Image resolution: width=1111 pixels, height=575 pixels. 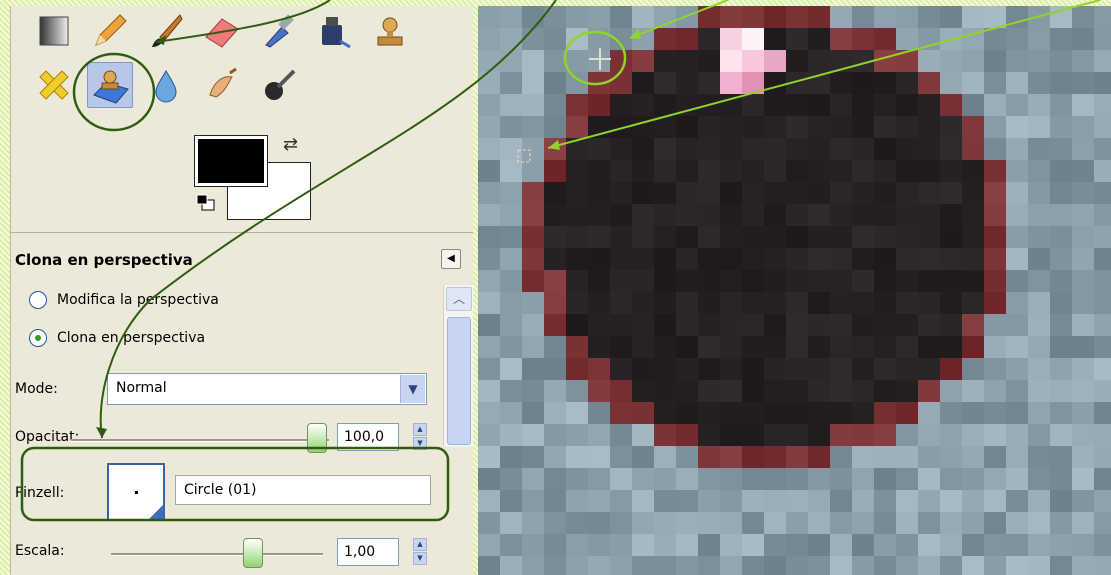 I want to click on highlight-tool-circle, so click(x=114, y=92).